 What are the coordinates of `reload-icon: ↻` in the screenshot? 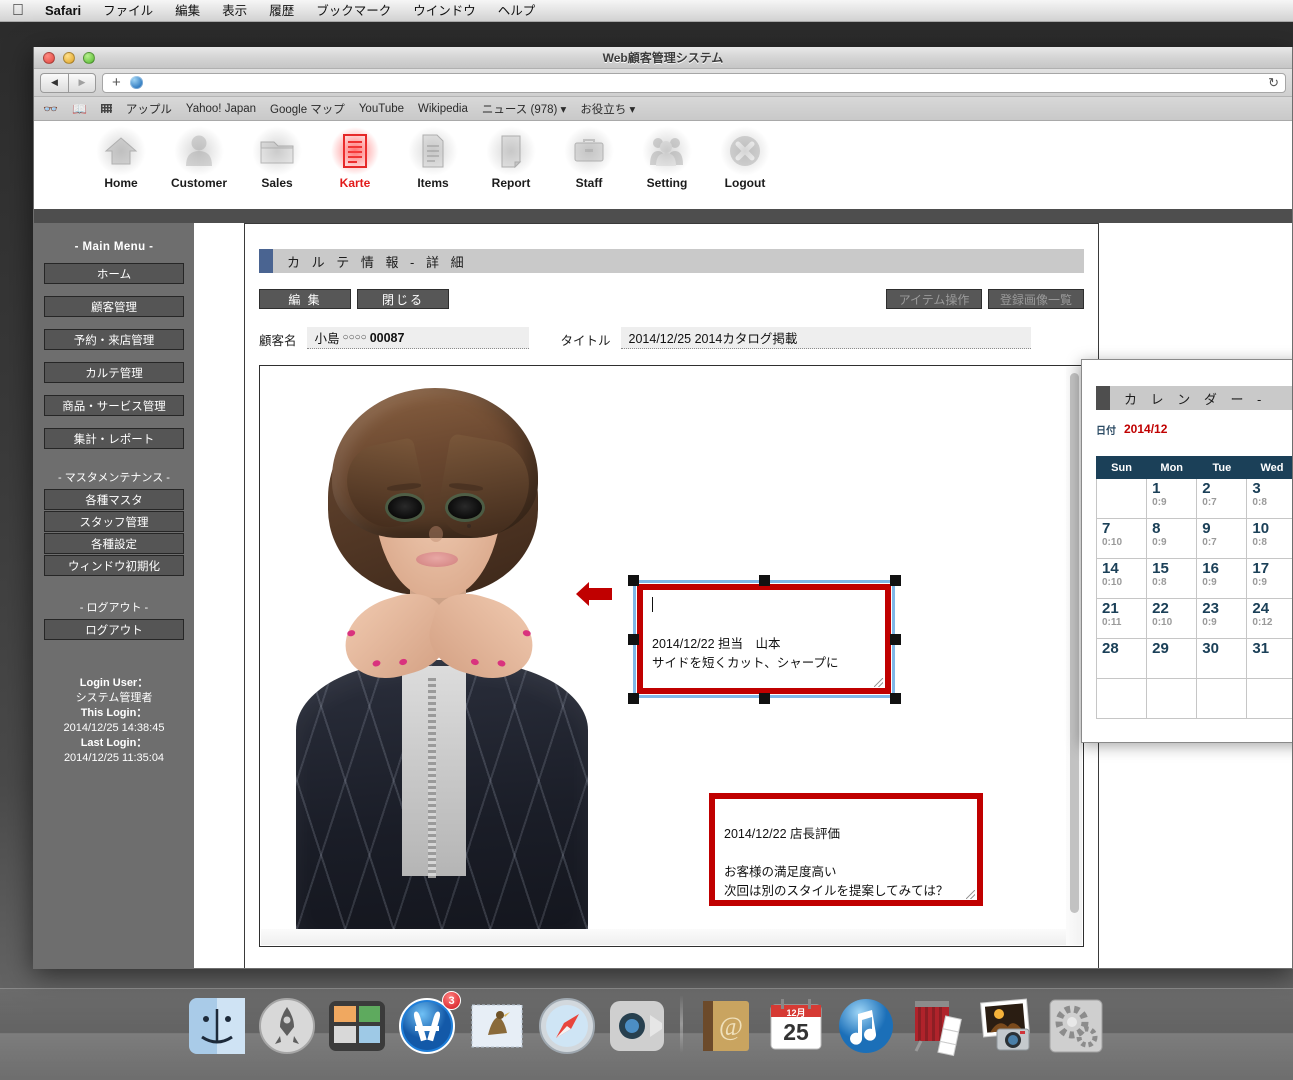 It's located at (1273, 83).